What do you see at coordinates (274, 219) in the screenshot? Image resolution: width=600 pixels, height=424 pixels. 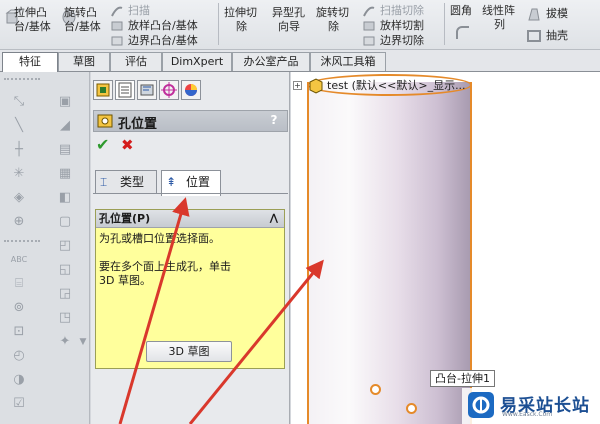 I see `collapse-chevron-icon: ⋀` at bounding box center [274, 219].